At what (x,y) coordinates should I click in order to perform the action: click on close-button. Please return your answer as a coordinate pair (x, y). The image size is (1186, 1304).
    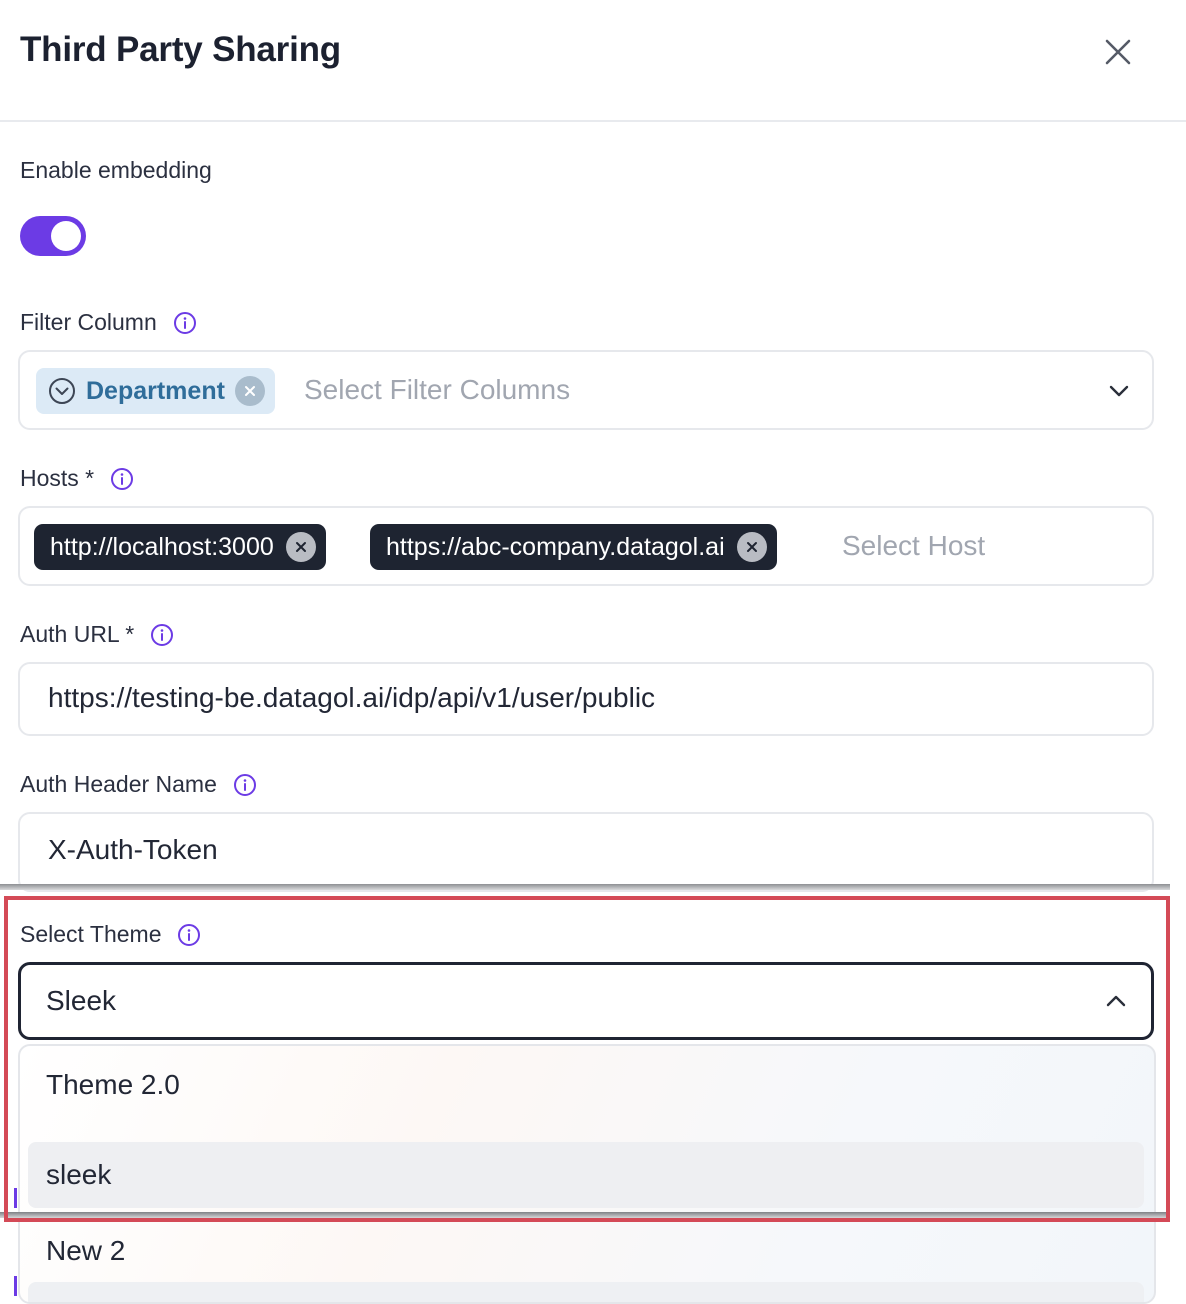
    Looking at the image, I should click on (1118, 52).